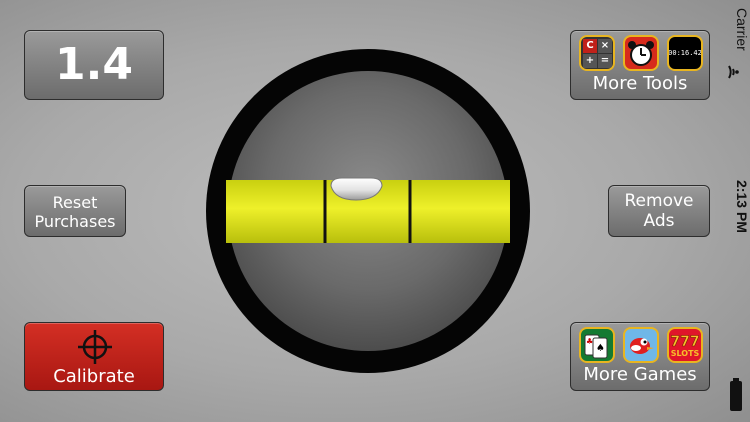 This screenshot has height=422, width=750. I want to click on calc-key: ×, so click(605, 46).